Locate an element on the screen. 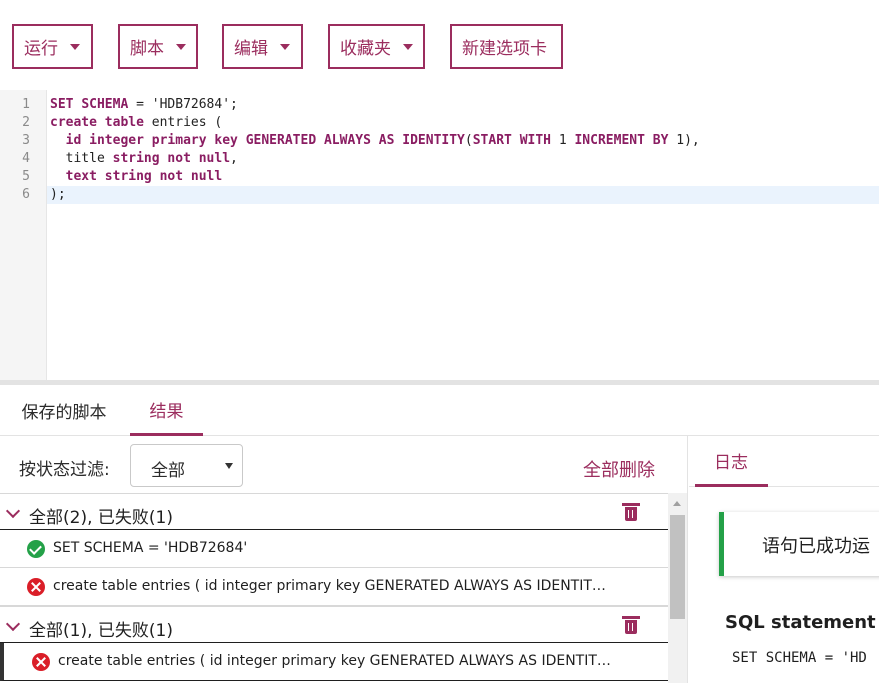 The image size is (879, 683). success-icon is located at coordinates (36, 549).